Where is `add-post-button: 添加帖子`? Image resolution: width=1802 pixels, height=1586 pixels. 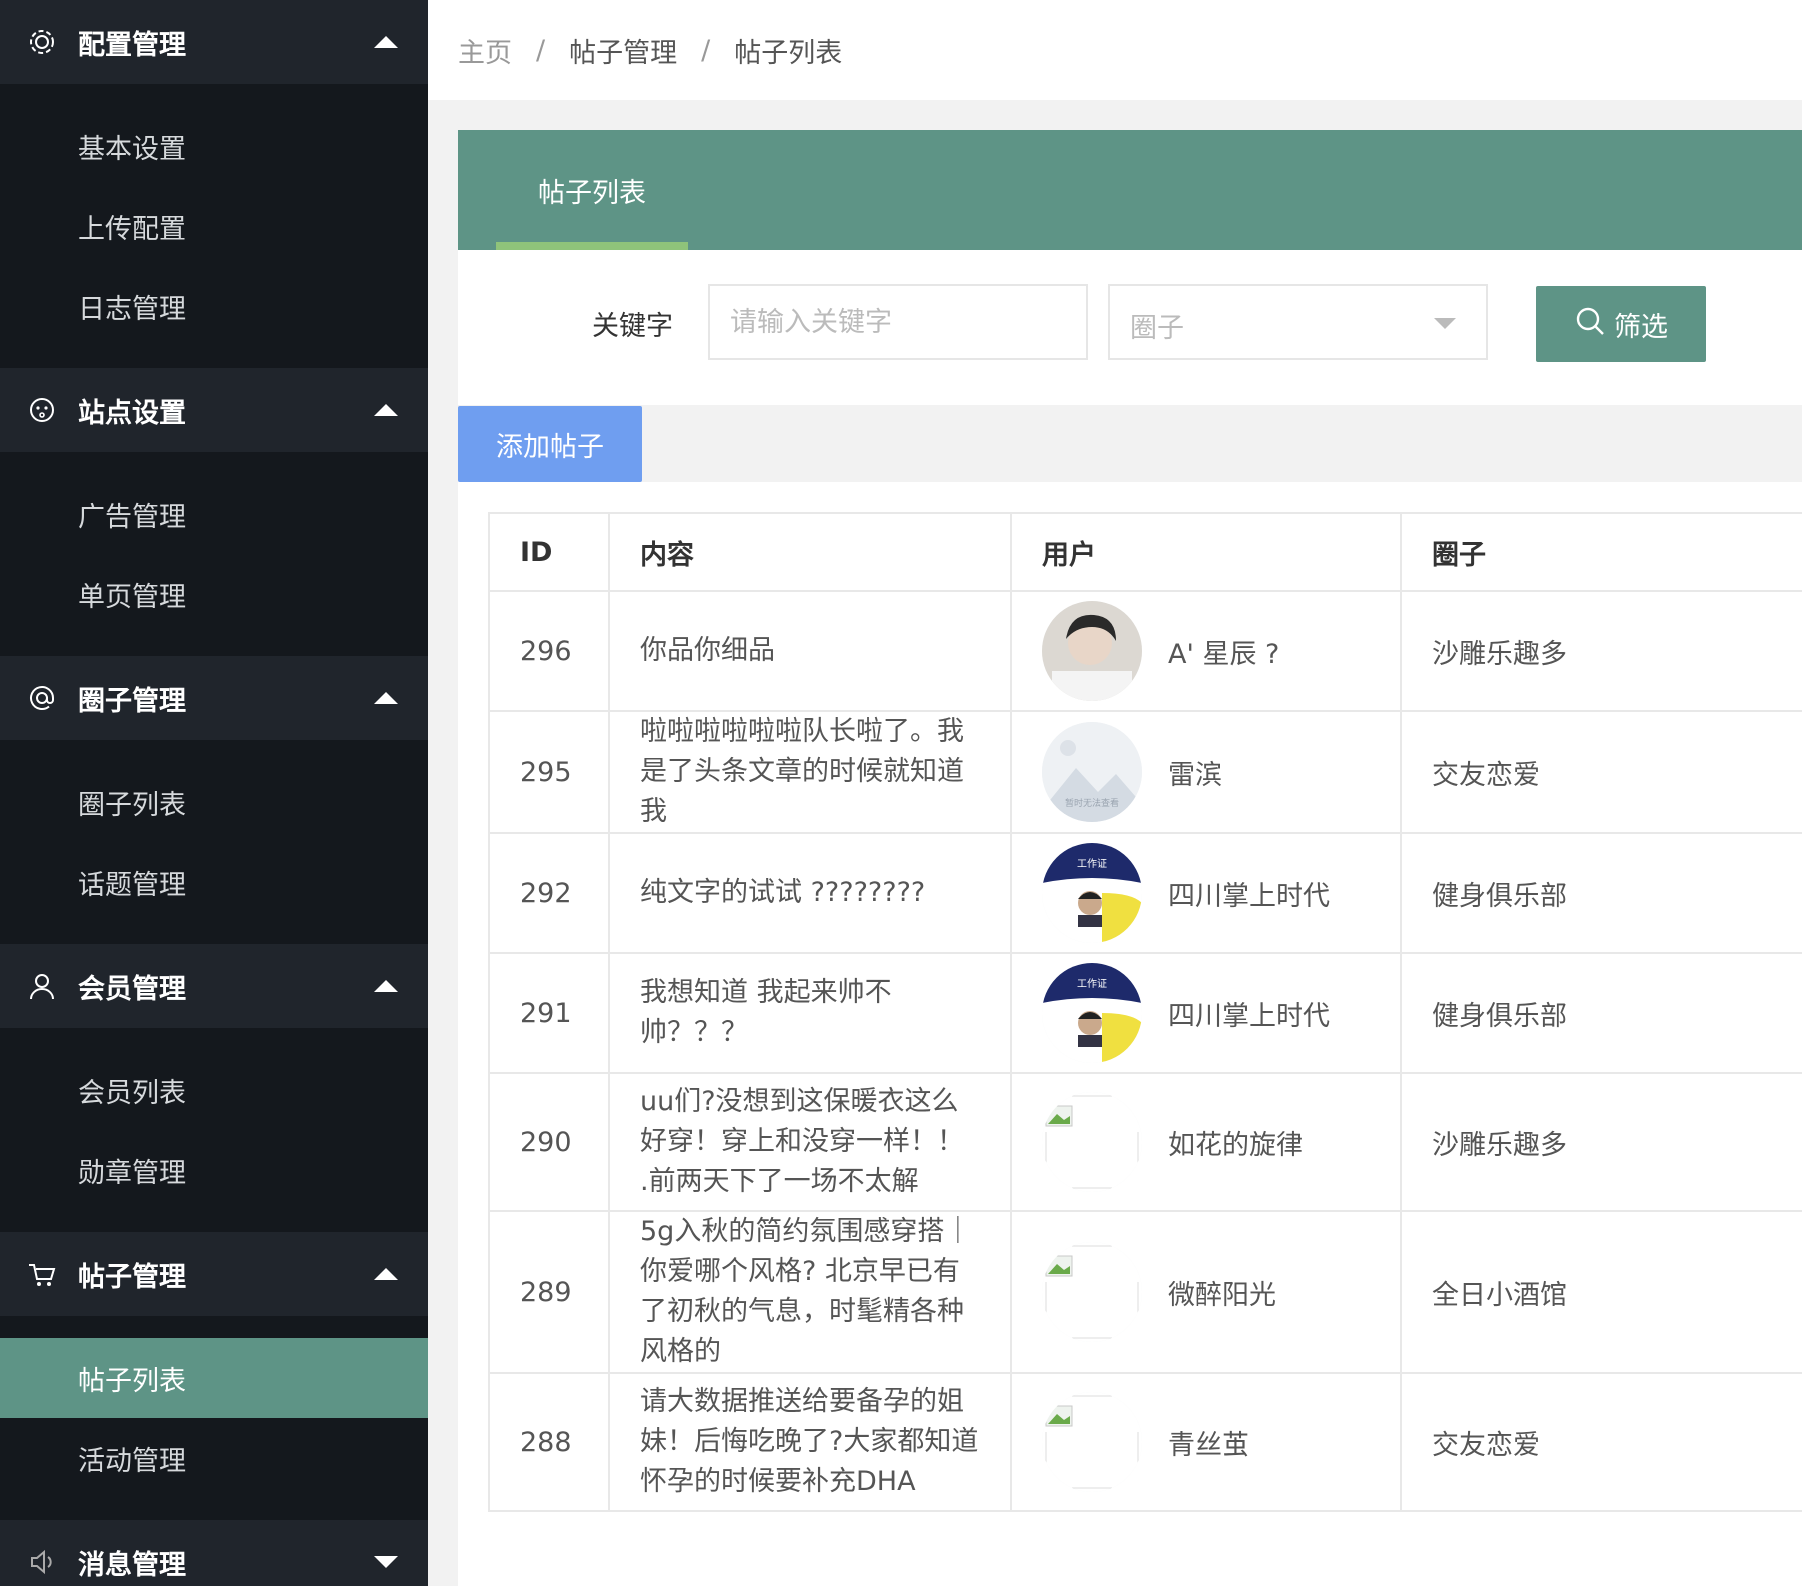
add-post-button: 添加帖子 is located at coordinates (550, 444).